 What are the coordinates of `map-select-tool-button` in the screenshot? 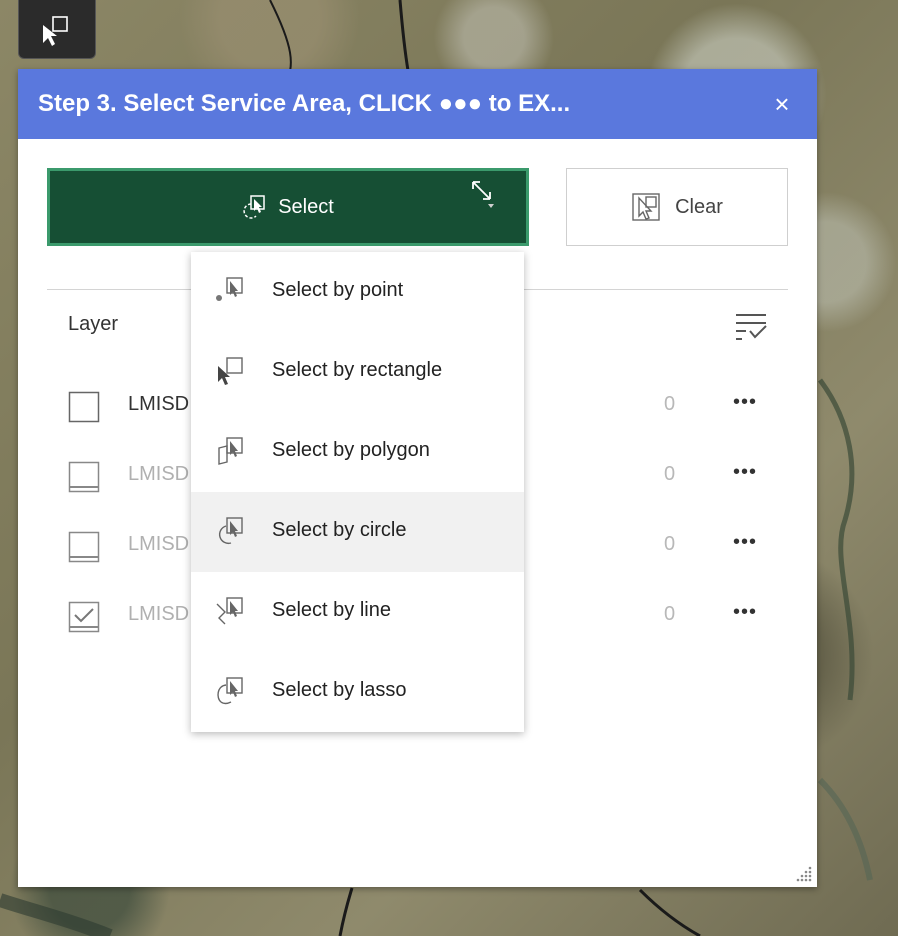 It's located at (57, 29).